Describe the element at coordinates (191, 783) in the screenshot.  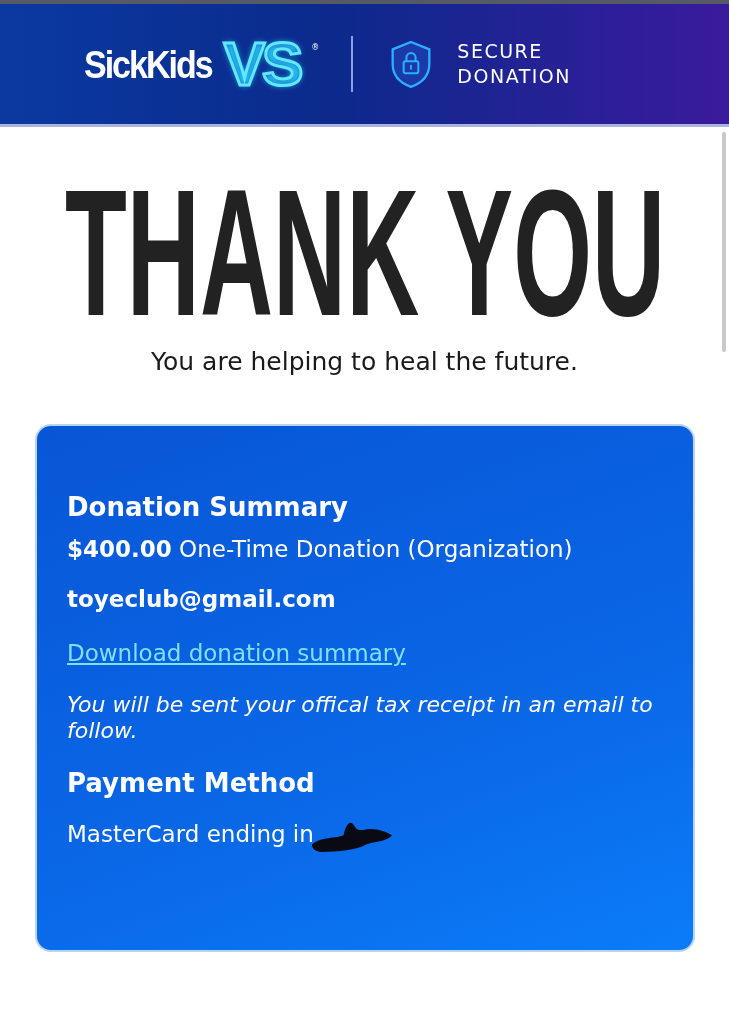
I see `section-heading: Payment Method` at that location.